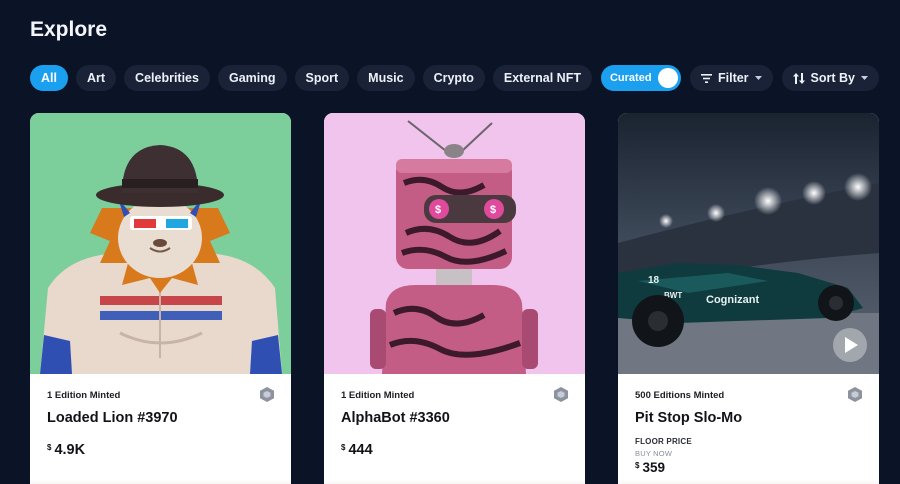  I want to click on filter-chip-external-nft: External NFT, so click(542, 78).